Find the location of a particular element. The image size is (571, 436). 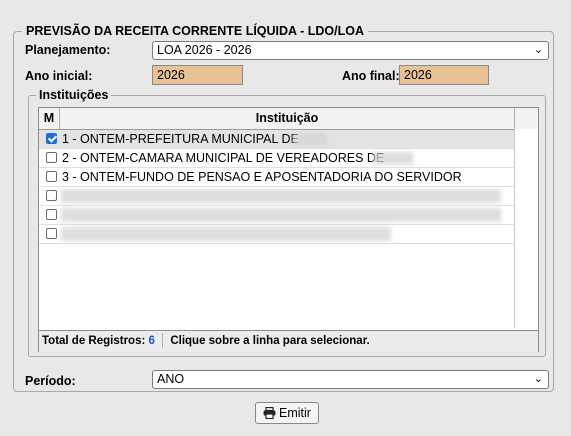

footer-hint: Clique sobre a linha para selecionar. is located at coordinates (270, 341).